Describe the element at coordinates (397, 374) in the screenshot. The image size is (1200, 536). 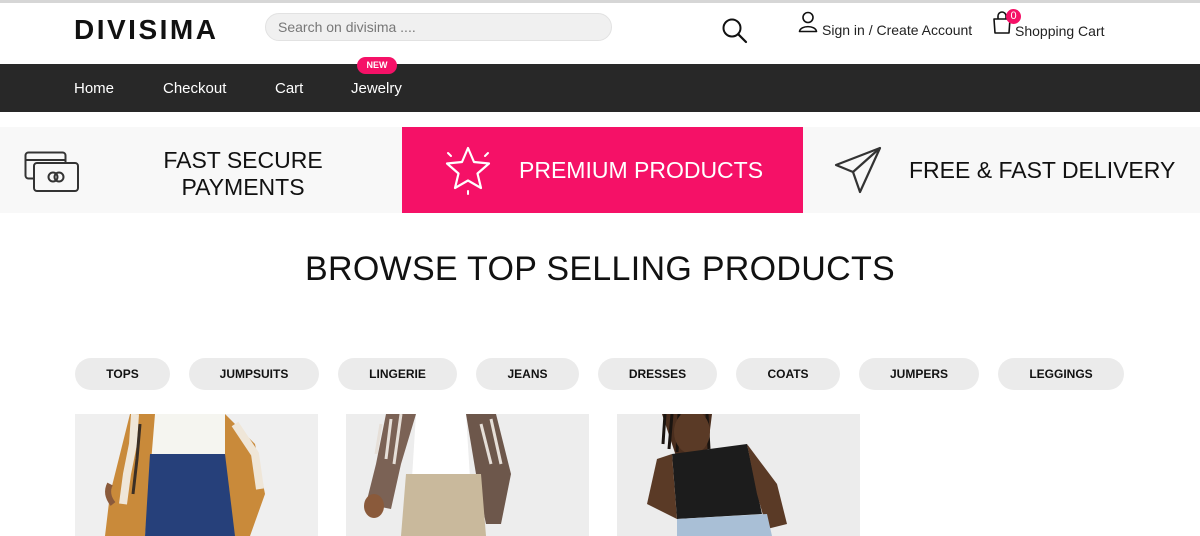
I see `category-lingerie: LINGERIE` at that location.